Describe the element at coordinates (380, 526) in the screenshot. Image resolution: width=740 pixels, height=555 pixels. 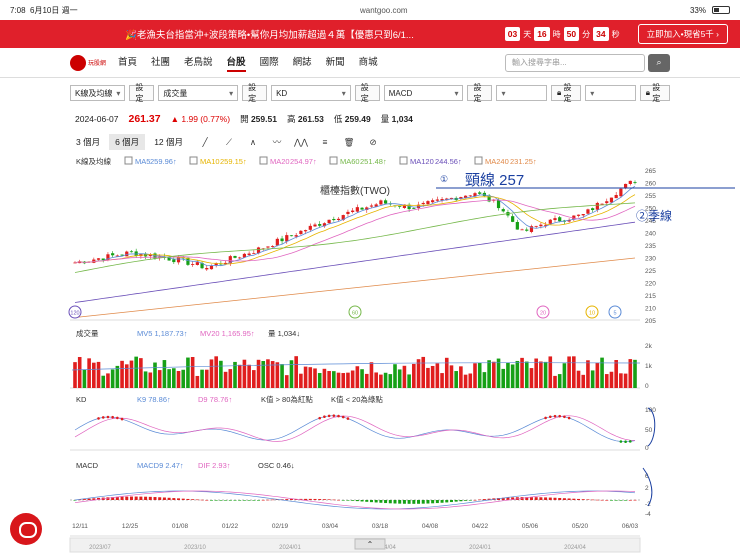
I see `x-tick: 03/18` at that location.